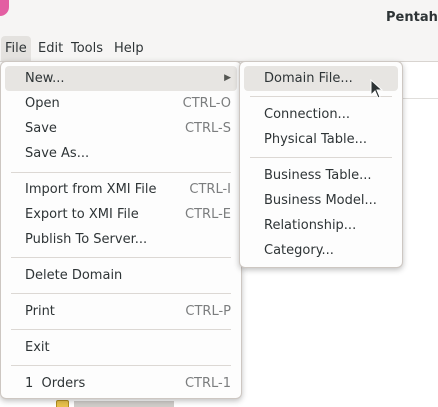 The image size is (438, 407). What do you see at coordinates (207, 128) in the screenshot?
I see `shortcut-label: CTRL-S` at bounding box center [207, 128].